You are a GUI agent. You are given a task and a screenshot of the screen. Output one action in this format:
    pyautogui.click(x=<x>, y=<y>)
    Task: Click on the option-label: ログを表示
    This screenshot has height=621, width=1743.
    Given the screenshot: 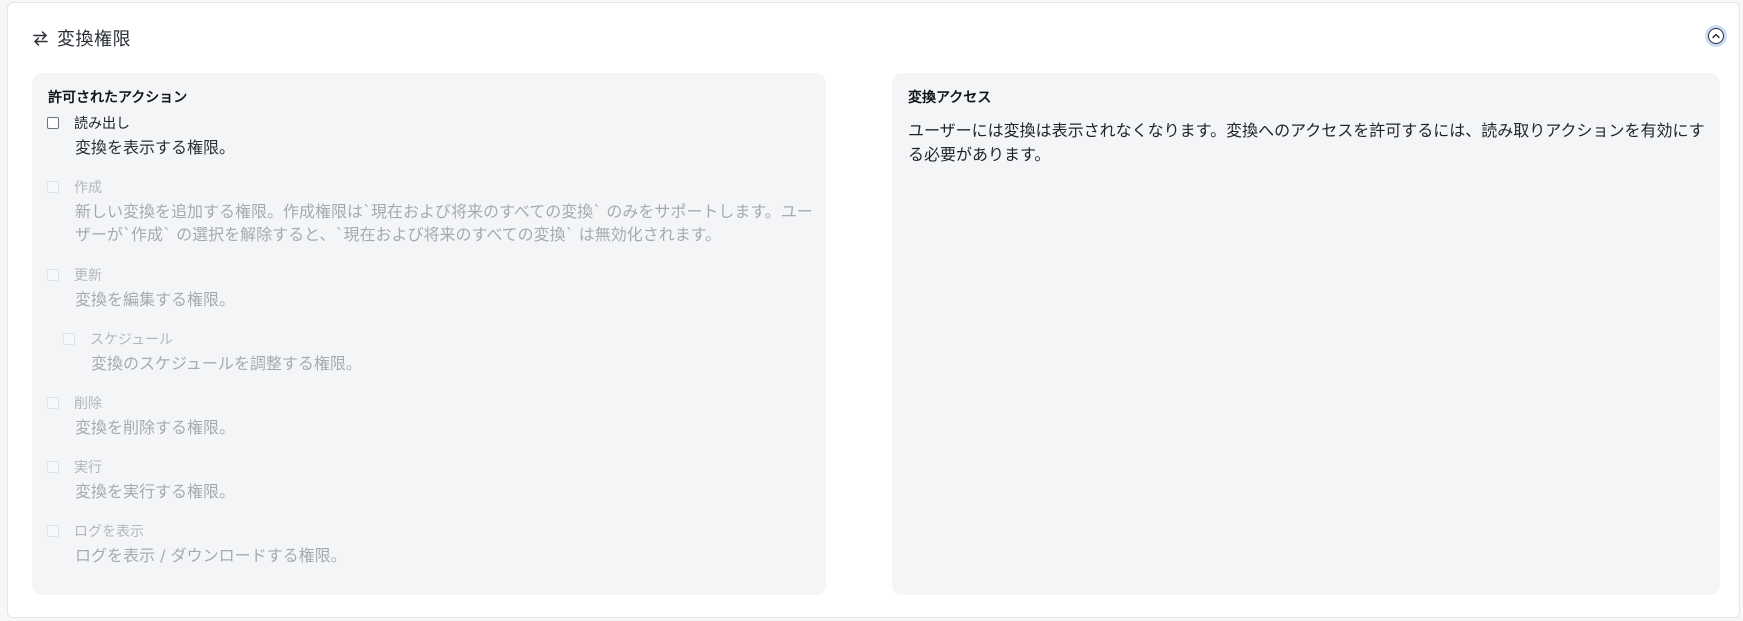 What is the action you would take?
    pyautogui.click(x=109, y=532)
    